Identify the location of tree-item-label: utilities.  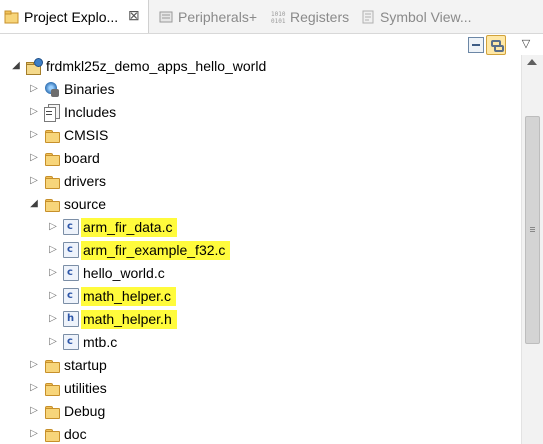
(85, 388).